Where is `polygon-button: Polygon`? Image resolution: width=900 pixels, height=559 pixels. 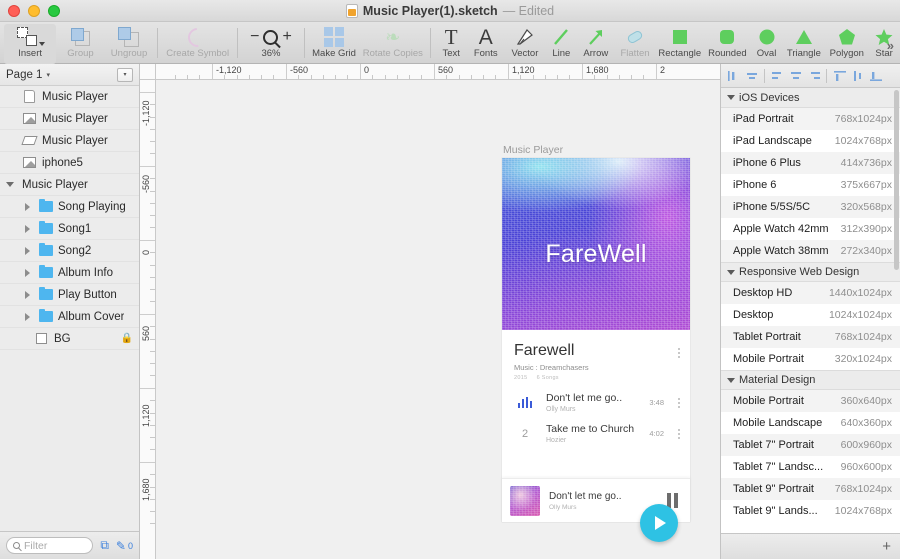 polygon-button: Polygon is located at coordinates (846, 44).